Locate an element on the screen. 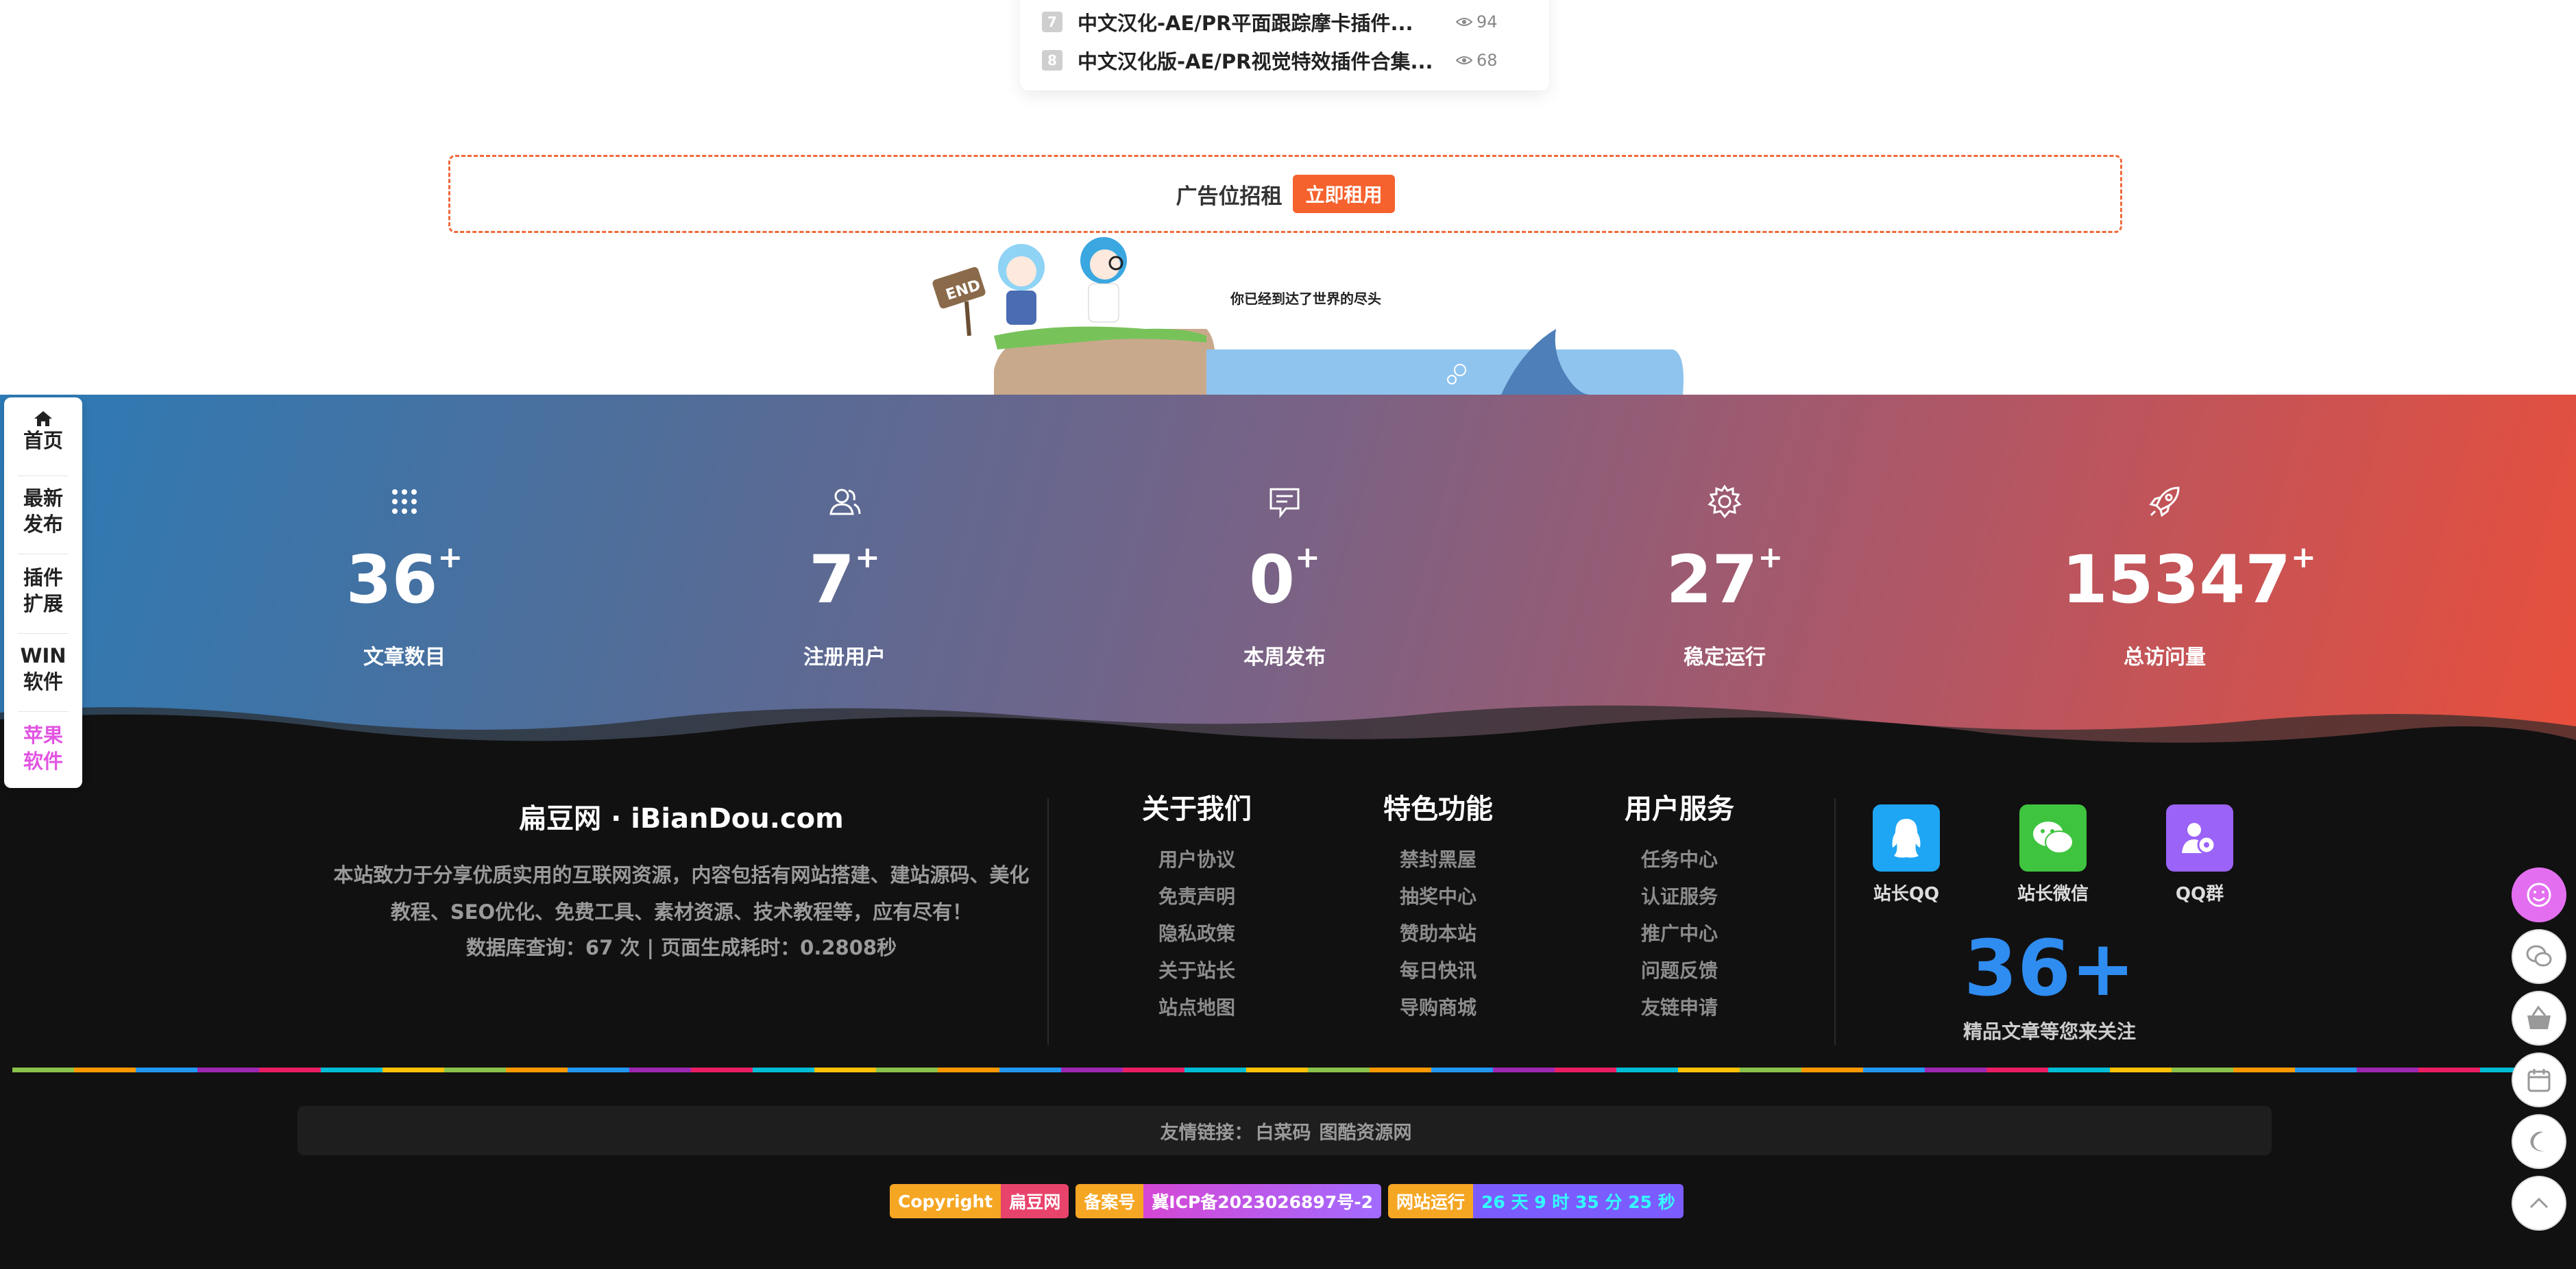 The width and height of the screenshot is (2576, 1269). chevron-up-icon is located at coordinates (2539, 1203).